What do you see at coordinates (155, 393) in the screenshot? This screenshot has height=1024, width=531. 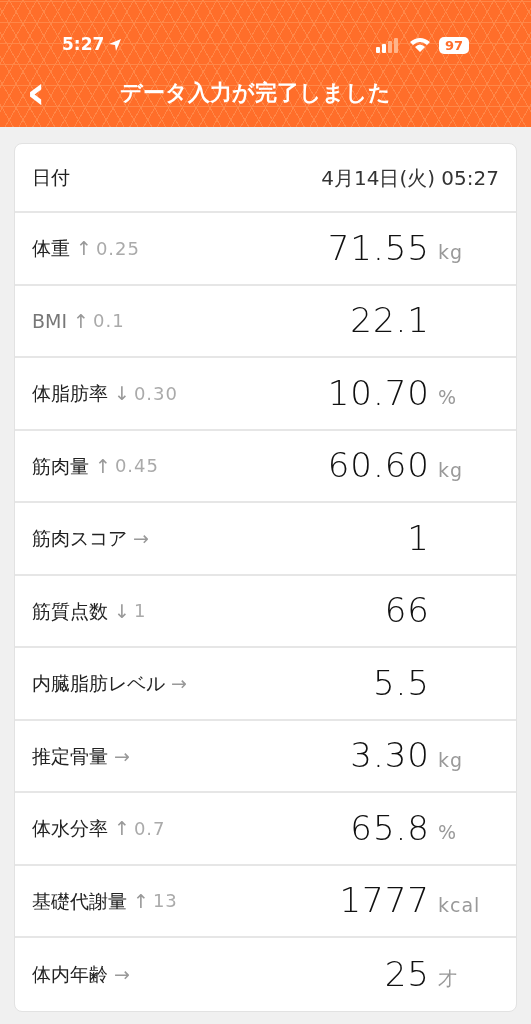 I see `change-value: 0.30` at bounding box center [155, 393].